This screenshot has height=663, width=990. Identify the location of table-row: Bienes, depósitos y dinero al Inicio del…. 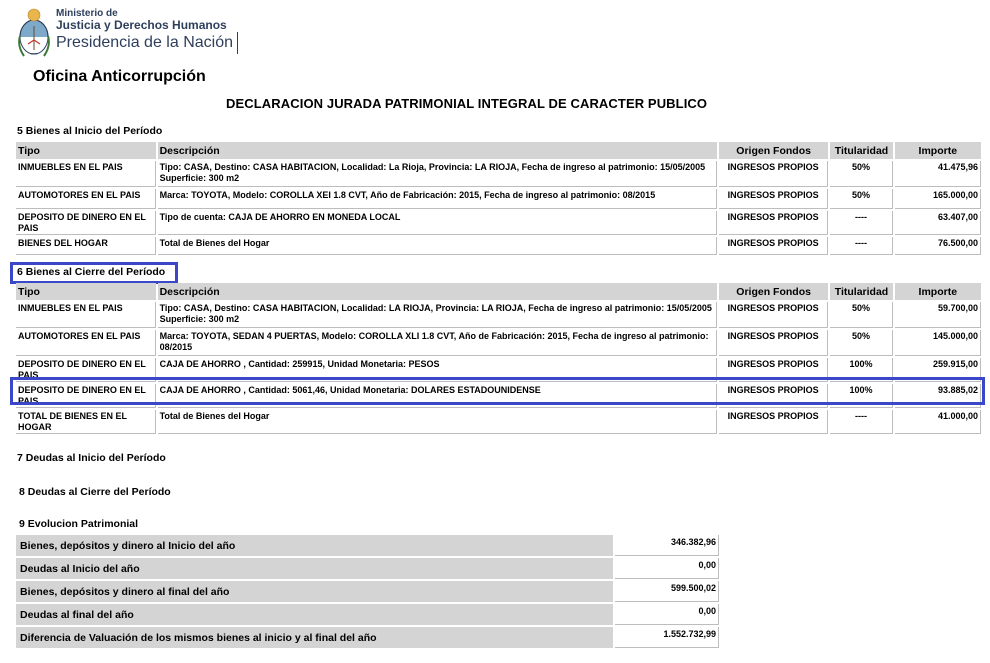
(367, 545).